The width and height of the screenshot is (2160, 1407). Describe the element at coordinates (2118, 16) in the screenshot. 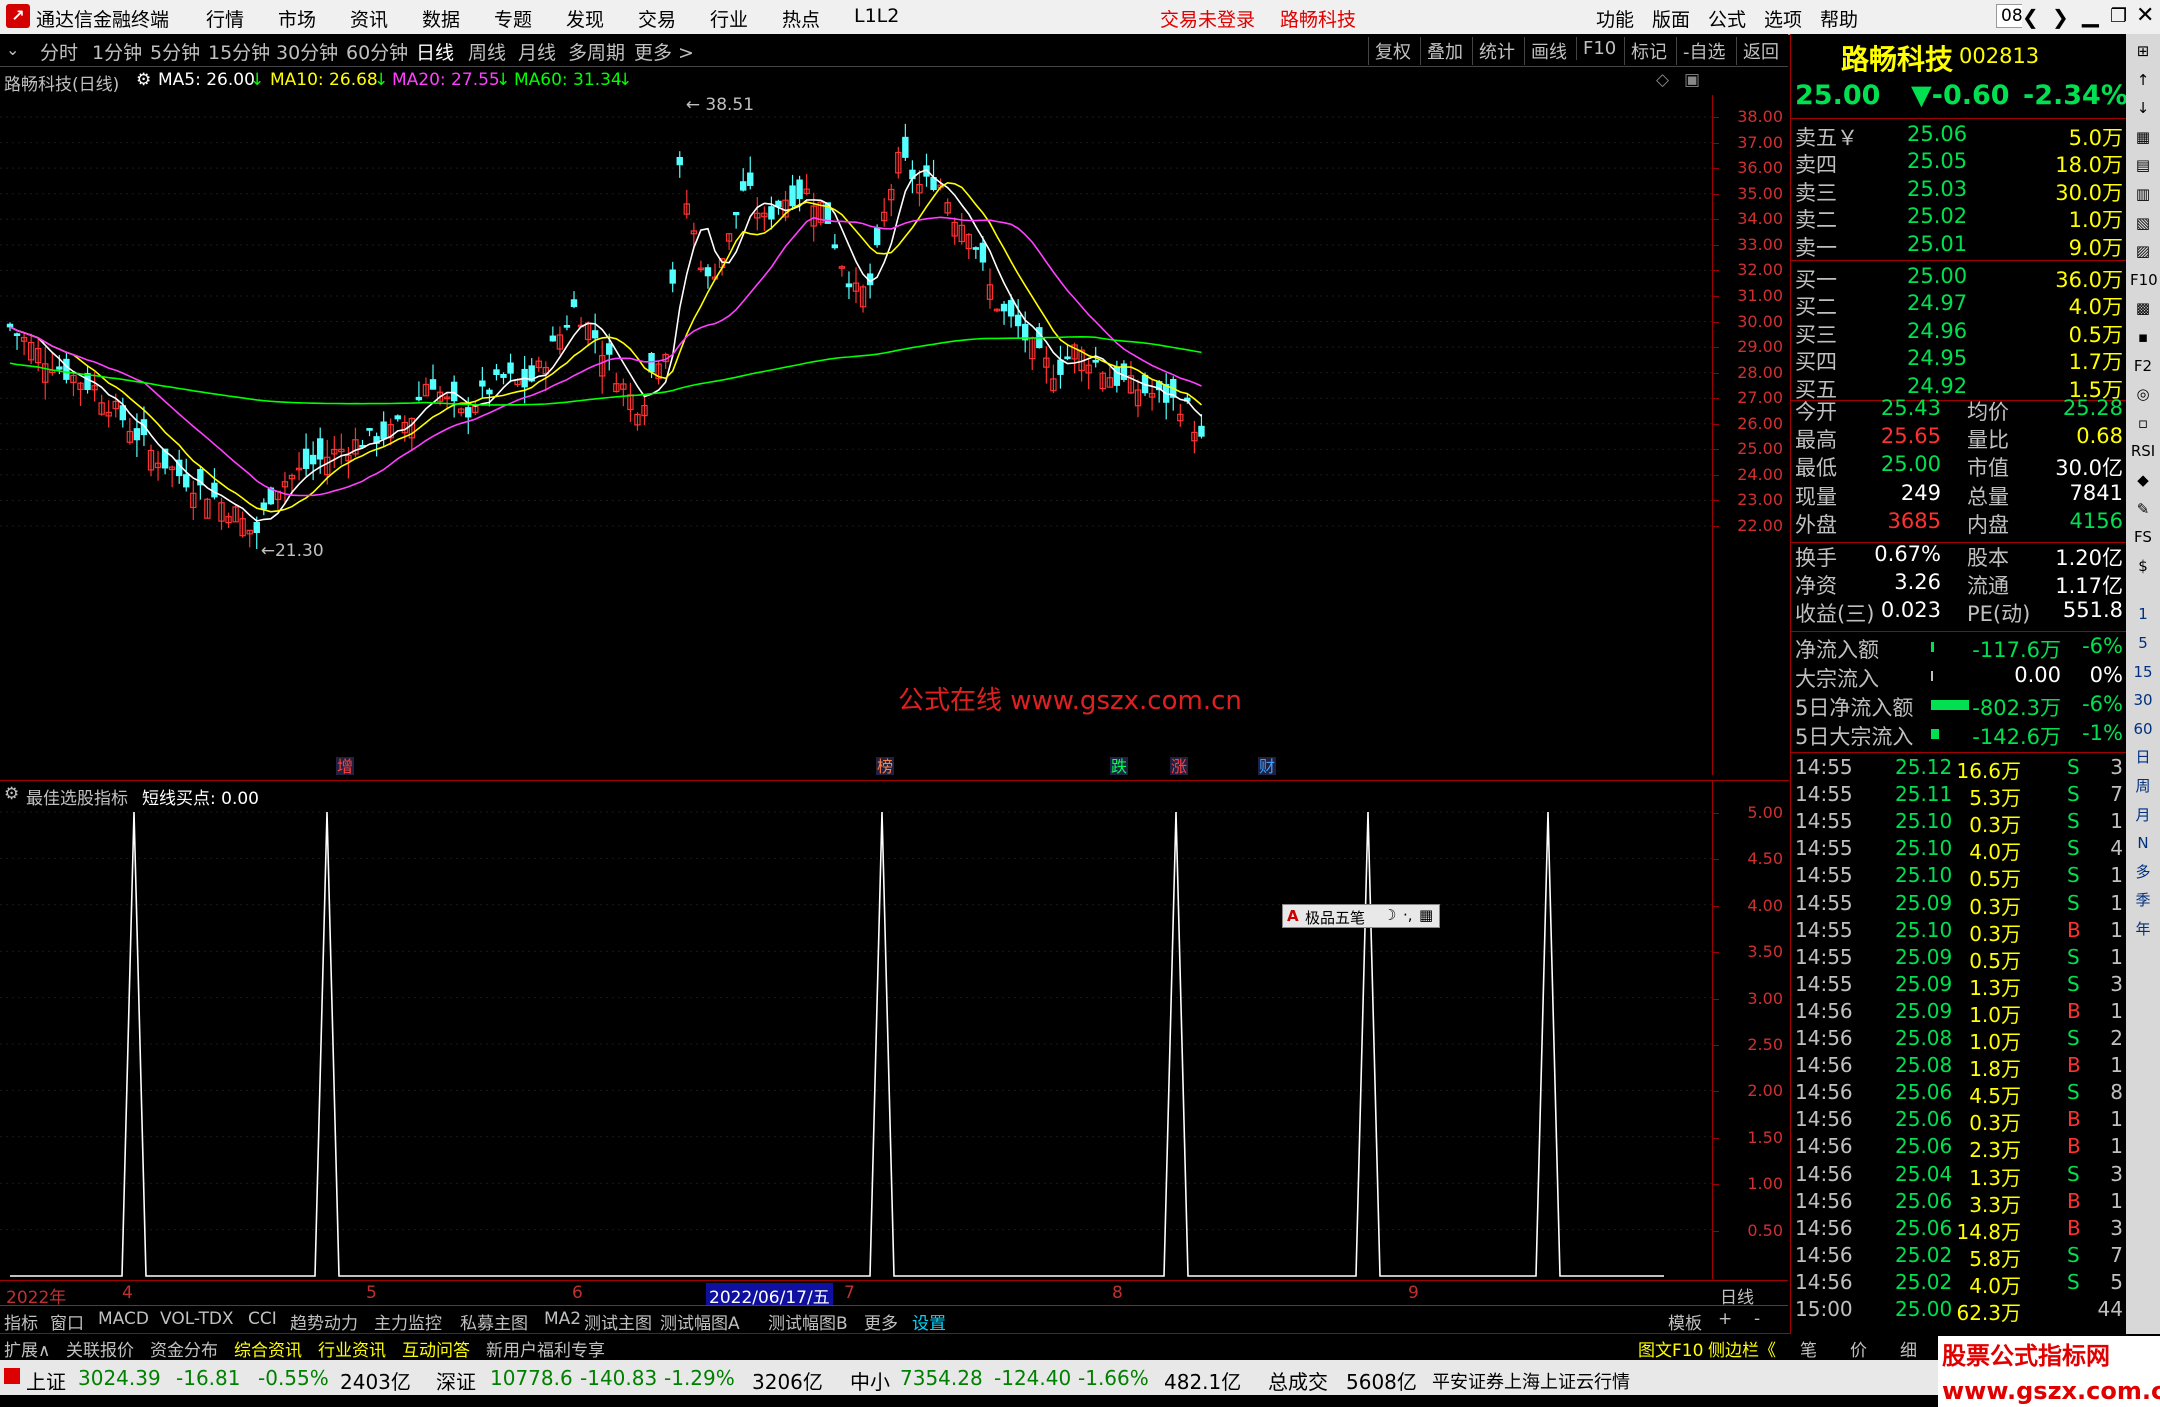

I see `restore-icon: ❐` at that location.